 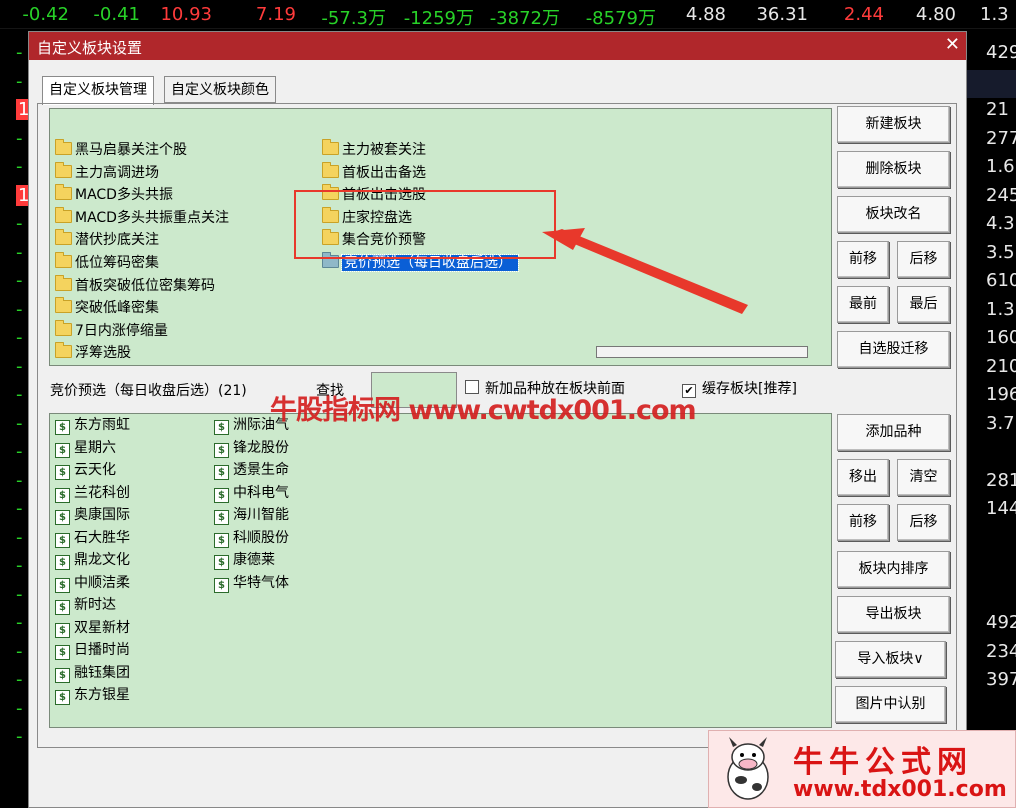 I want to click on watermark-badge: 牛牛公式网 www.tdx001.com, so click(x=862, y=769).